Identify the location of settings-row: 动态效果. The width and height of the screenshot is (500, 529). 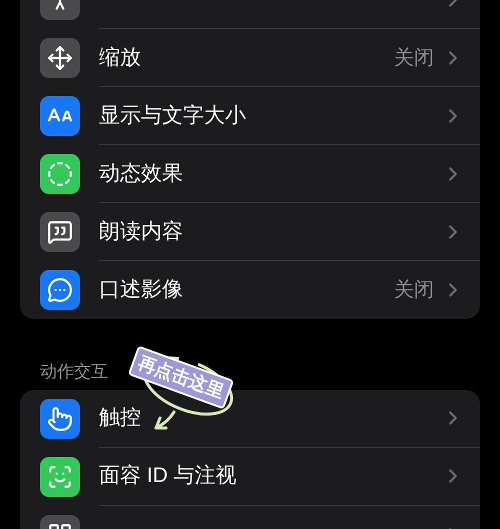
(250, 174).